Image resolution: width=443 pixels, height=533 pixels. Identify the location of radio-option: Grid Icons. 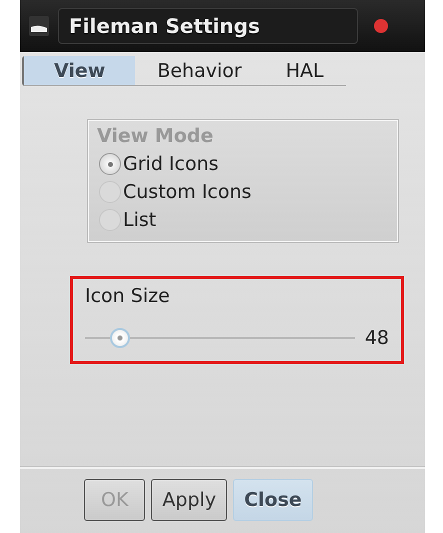
(243, 164).